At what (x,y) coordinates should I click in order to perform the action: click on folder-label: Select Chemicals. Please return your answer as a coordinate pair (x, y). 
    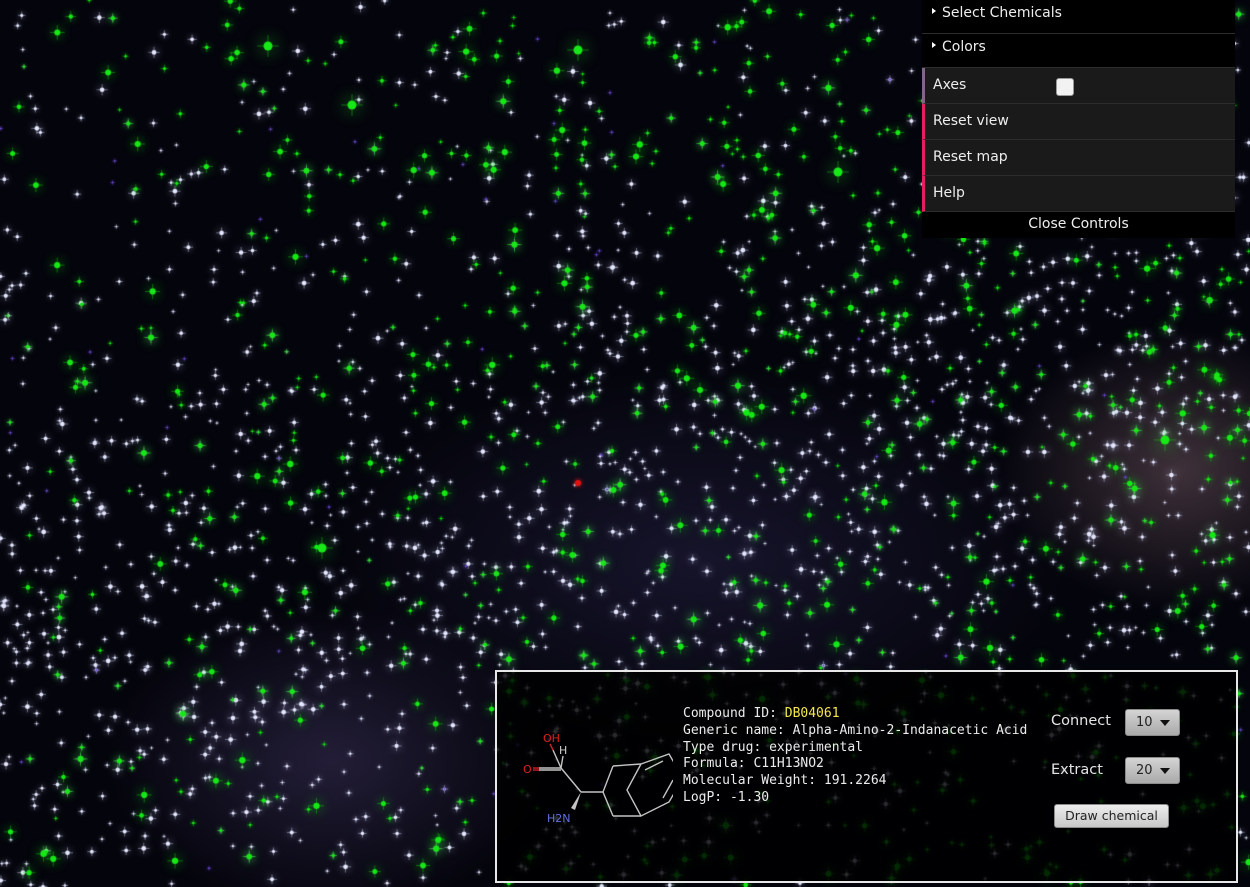
    Looking at the image, I should click on (1002, 13).